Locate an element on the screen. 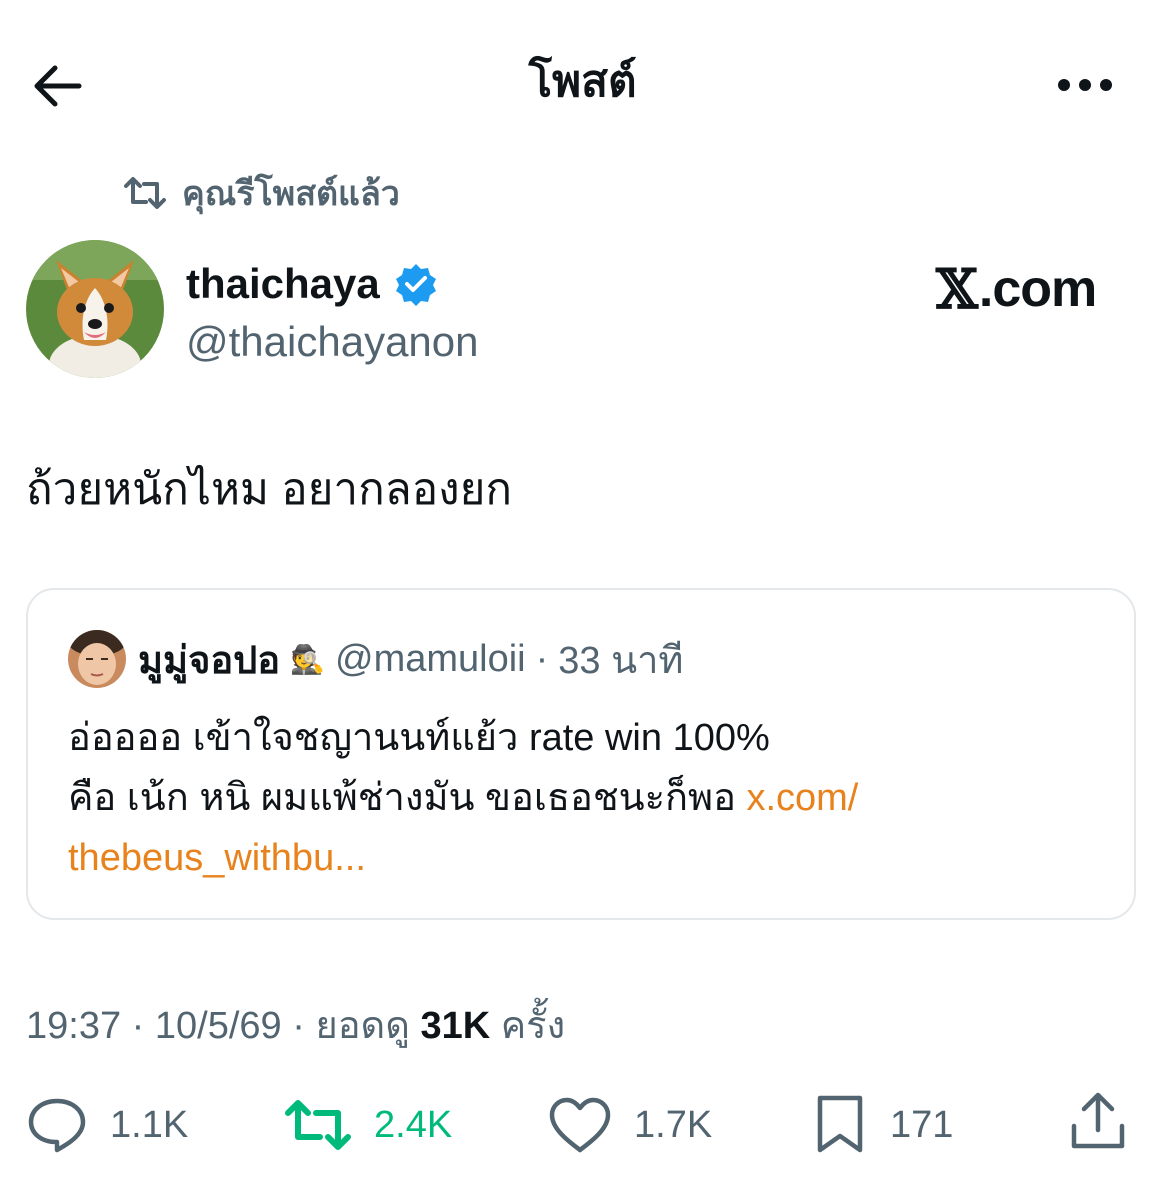  quoted-post-time: 33 นาที is located at coordinates (621, 660).